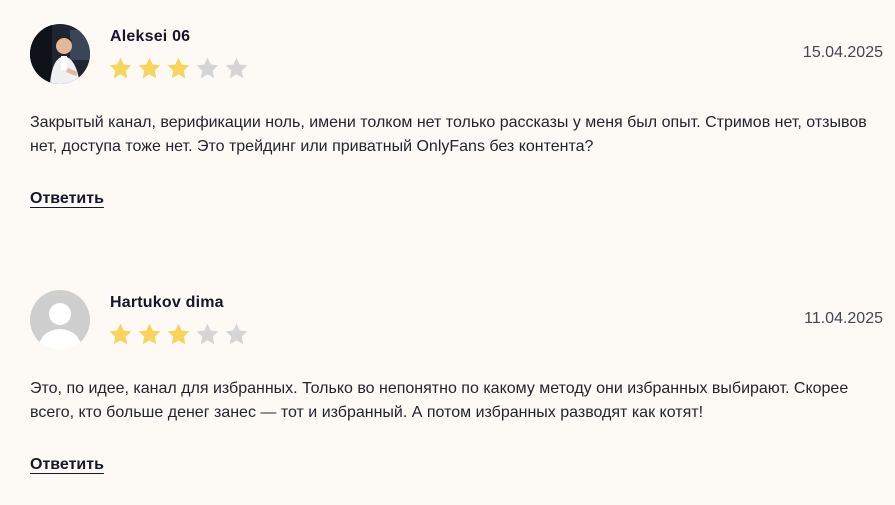 The width and height of the screenshot is (895, 505). Describe the element at coordinates (843, 318) in the screenshot. I see `review-date: 11.04.2025` at that location.